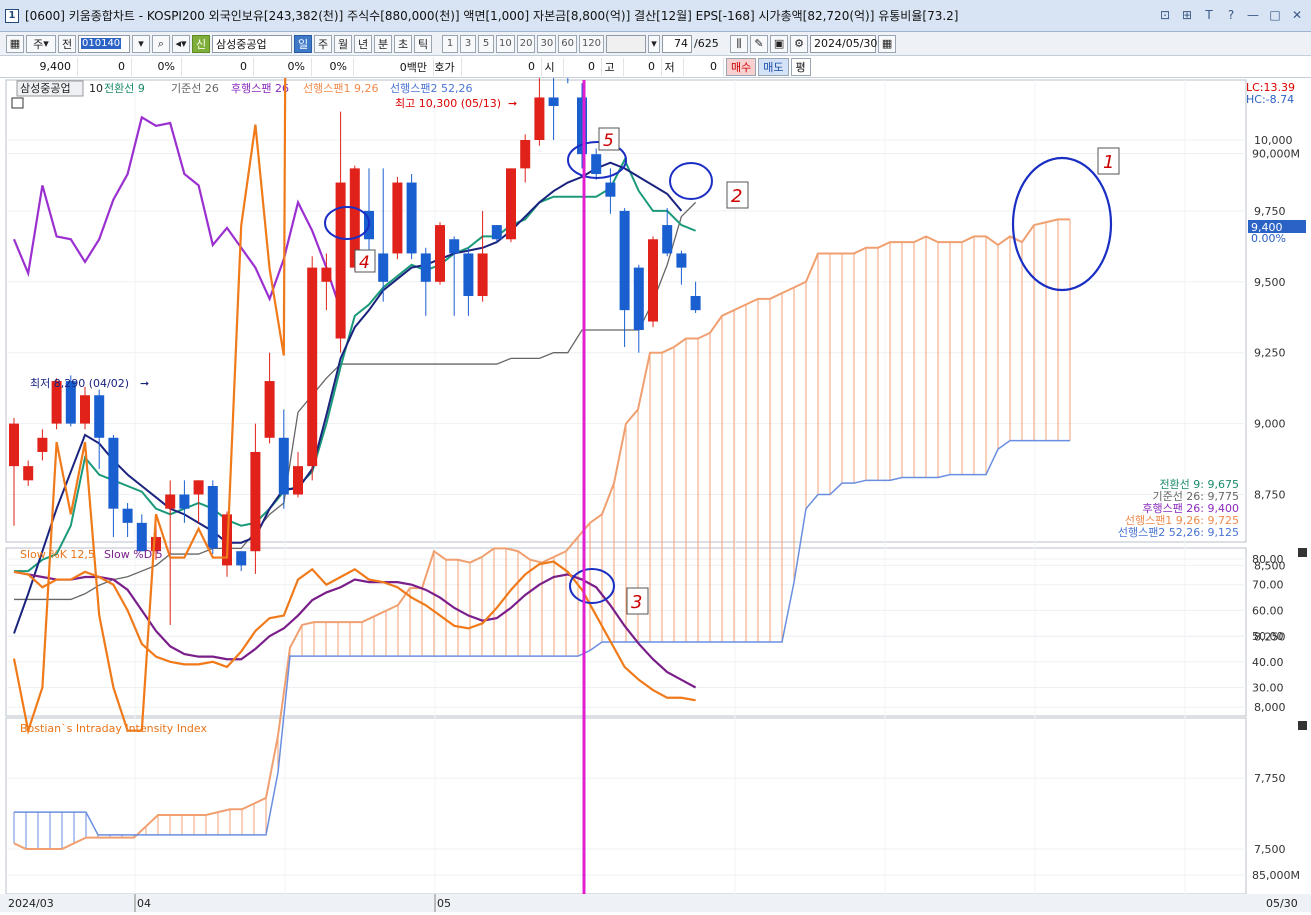 The height and width of the screenshot is (915, 1311). Describe the element at coordinates (448, 103) in the screenshot. I see `high-note: 최고 10,300 (05/13)` at that location.